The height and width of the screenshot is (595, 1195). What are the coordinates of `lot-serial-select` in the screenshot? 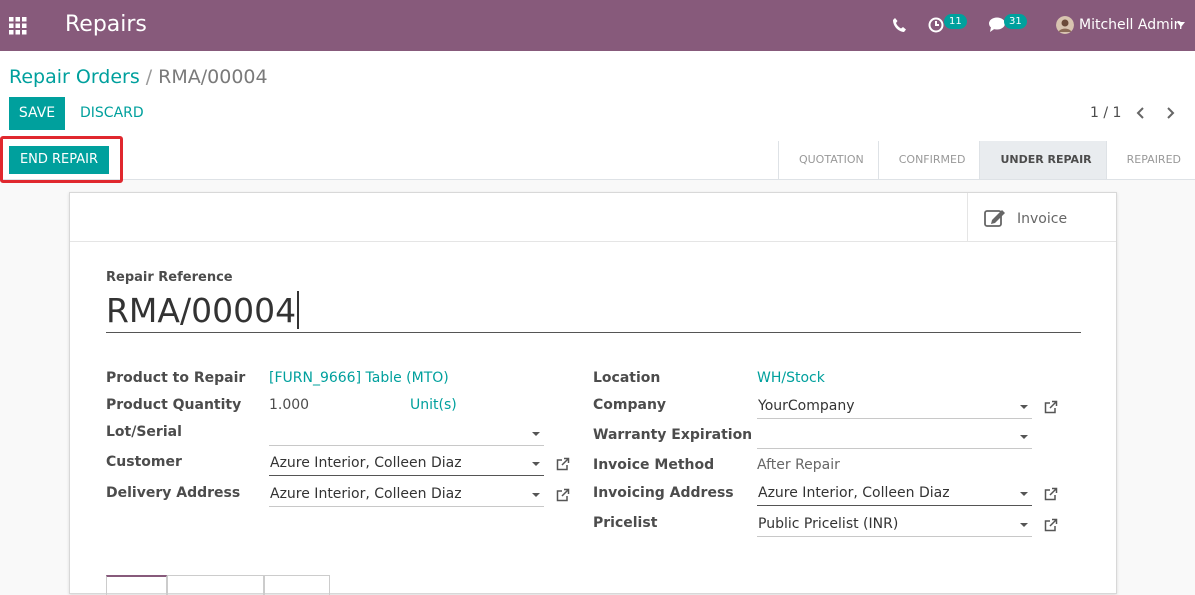 It's located at (406, 434).